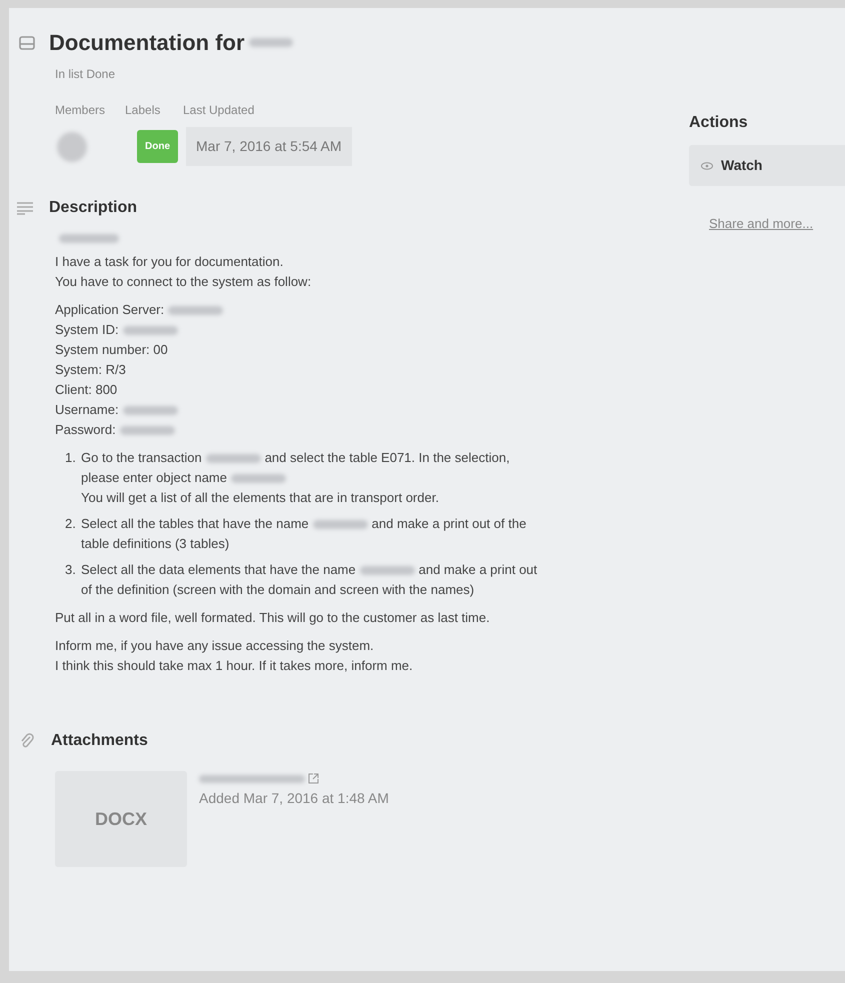  Describe the element at coordinates (269, 146) in the screenshot. I see `date-field: Mar 7, 2016 at 5:54 AM` at that location.